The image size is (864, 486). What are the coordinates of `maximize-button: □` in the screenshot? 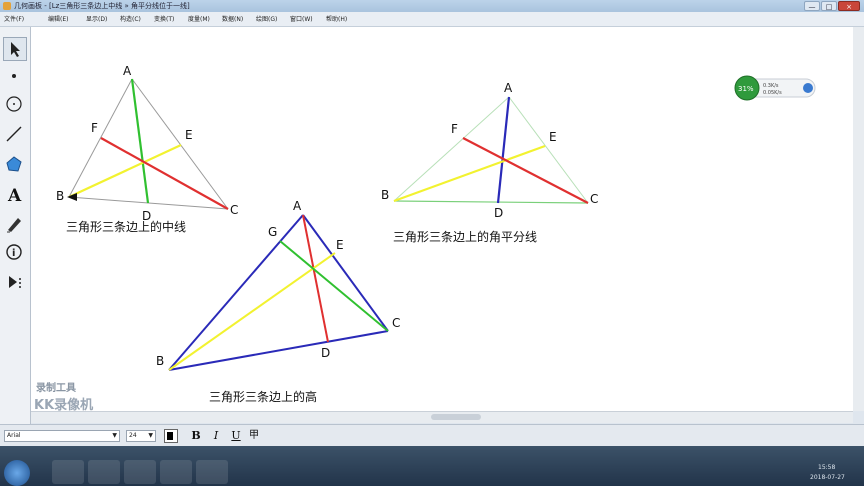 It's located at (829, 6).